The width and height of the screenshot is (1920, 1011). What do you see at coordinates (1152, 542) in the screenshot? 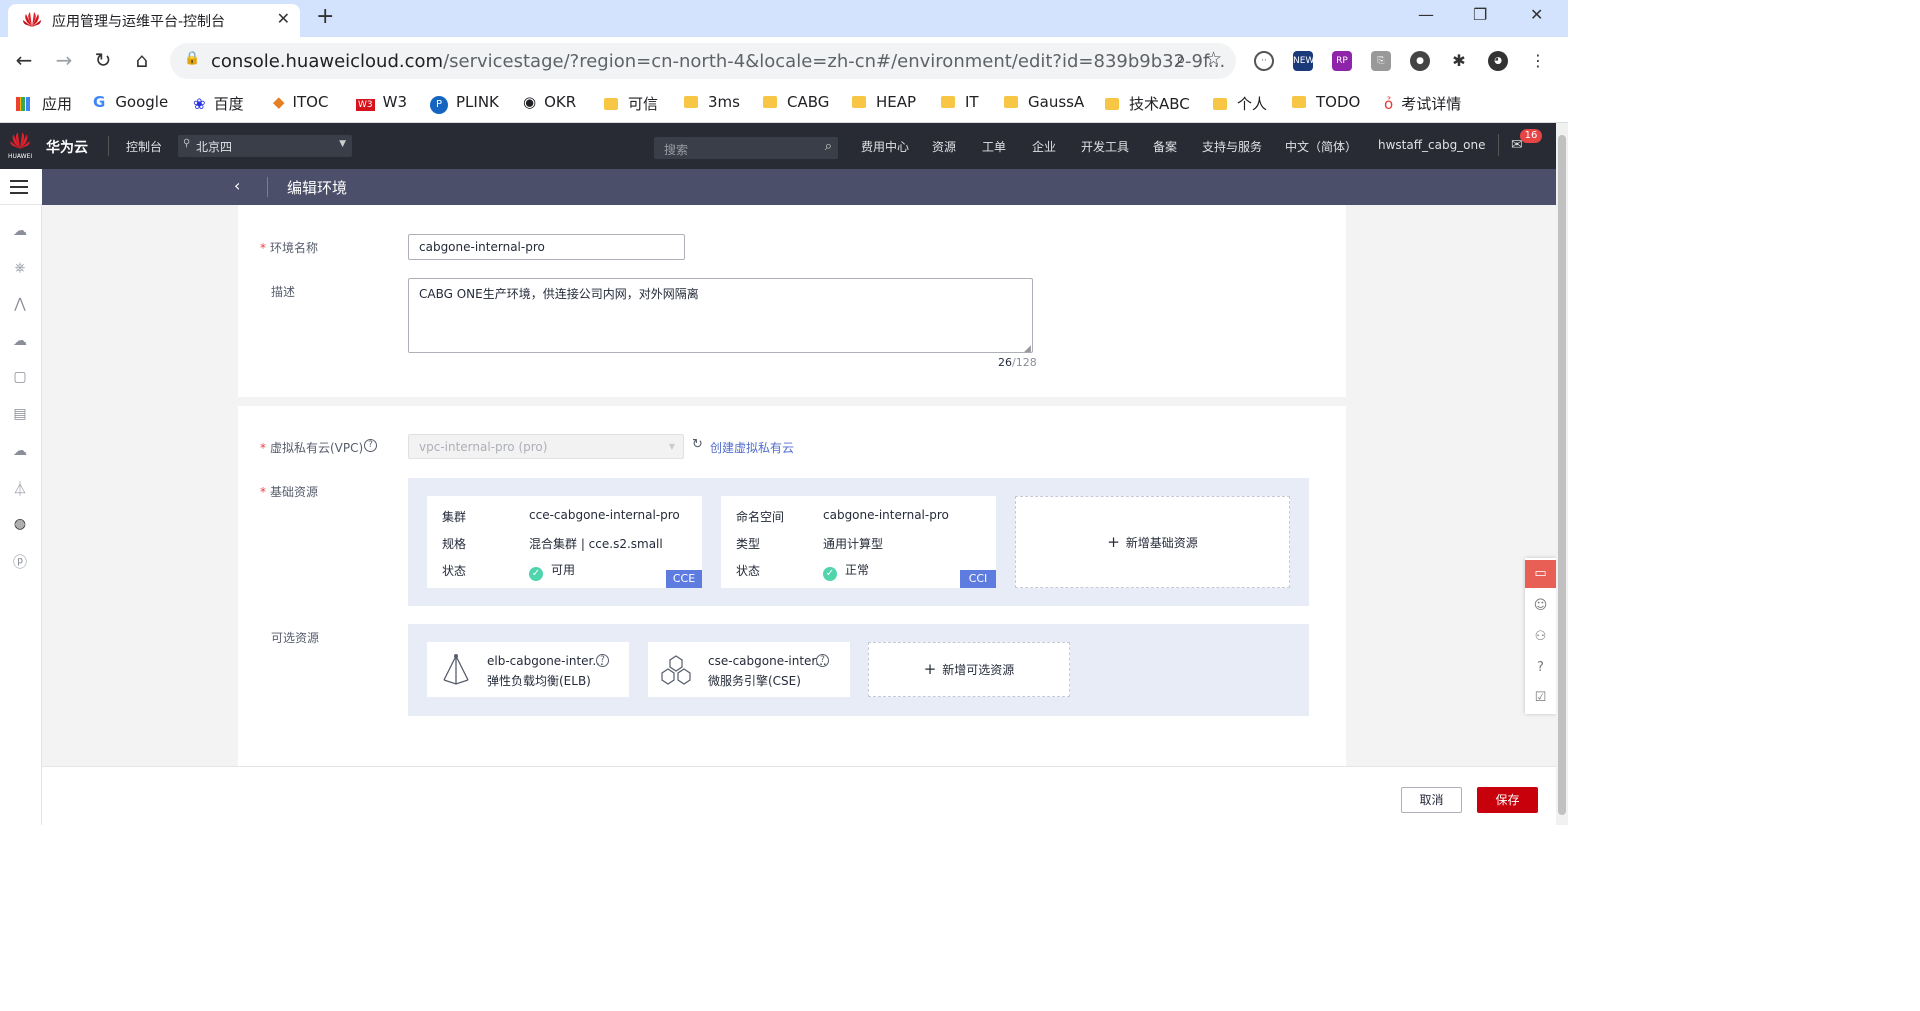
I see `add-base-resource-button: + 新增基础资源` at bounding box center [1152, 542].